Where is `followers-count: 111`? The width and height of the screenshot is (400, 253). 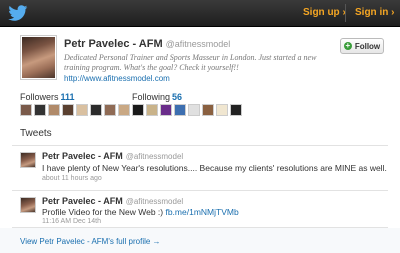
followers-count: 111 is located at coordinates (68, 97).